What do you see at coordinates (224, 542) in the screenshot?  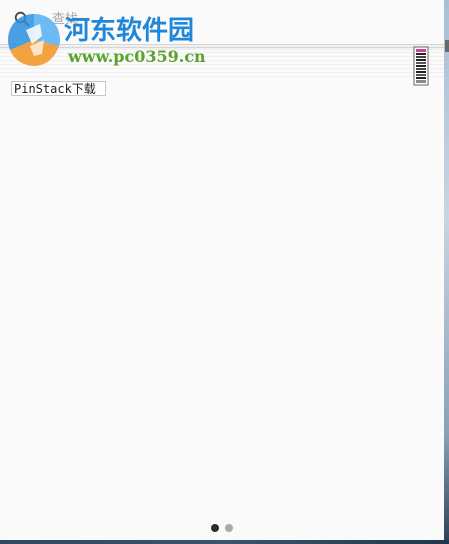 I see `taskbar-edge` at bounding box center [224, 542].